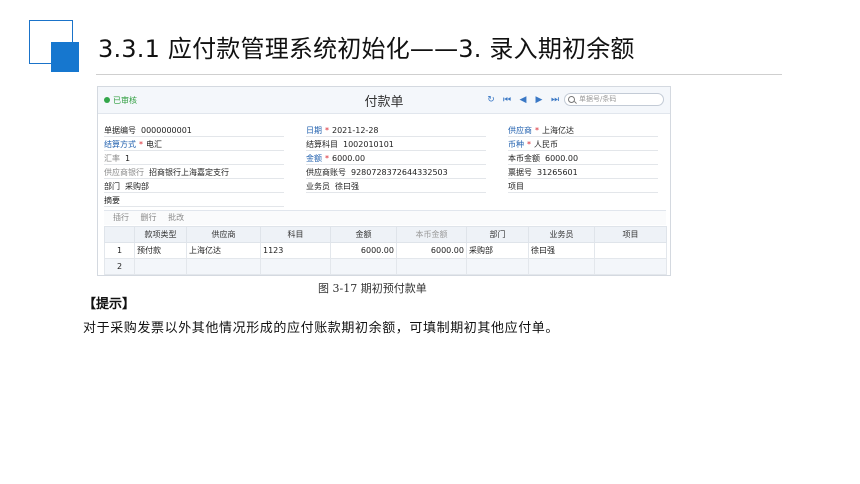  Describe the element at coordinates (119, 234) in the screenshot. I see `column-header` at that location.